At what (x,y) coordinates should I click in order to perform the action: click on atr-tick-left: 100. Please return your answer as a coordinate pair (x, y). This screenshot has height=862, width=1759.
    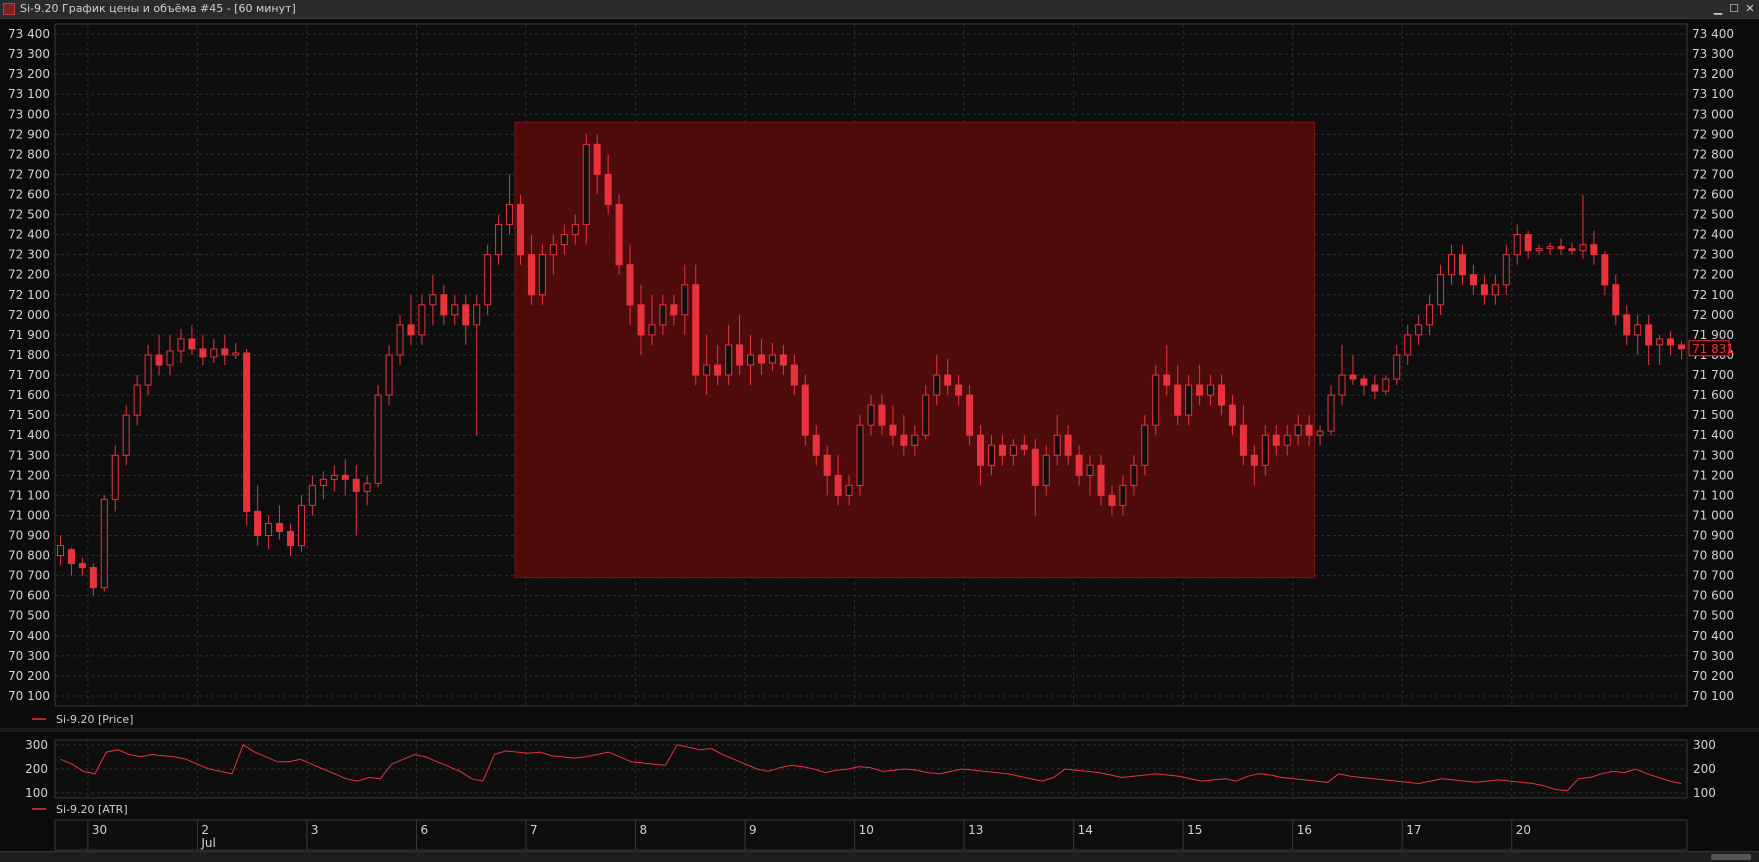
    Looking at the image, I should click on (36, 793).